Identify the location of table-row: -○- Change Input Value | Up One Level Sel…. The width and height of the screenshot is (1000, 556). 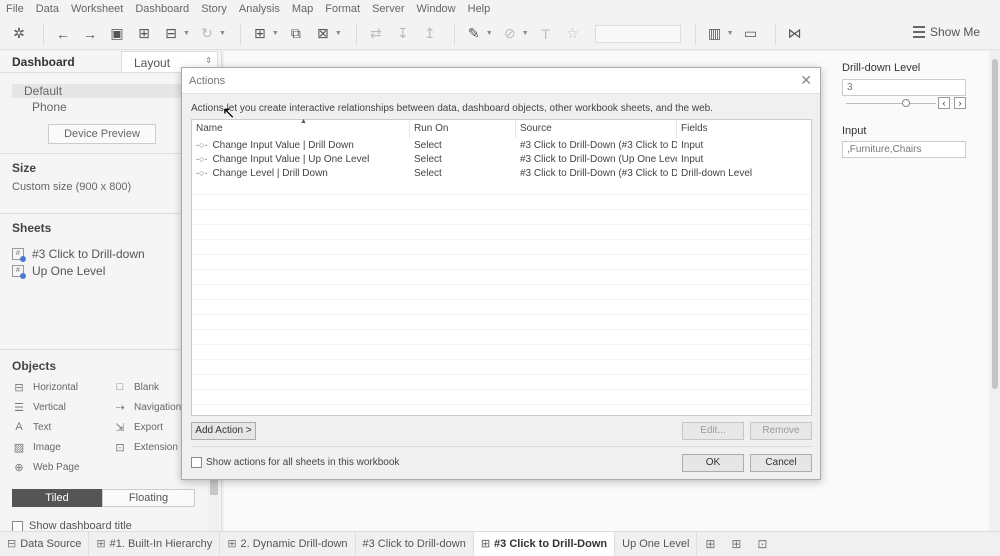
(501, 160).